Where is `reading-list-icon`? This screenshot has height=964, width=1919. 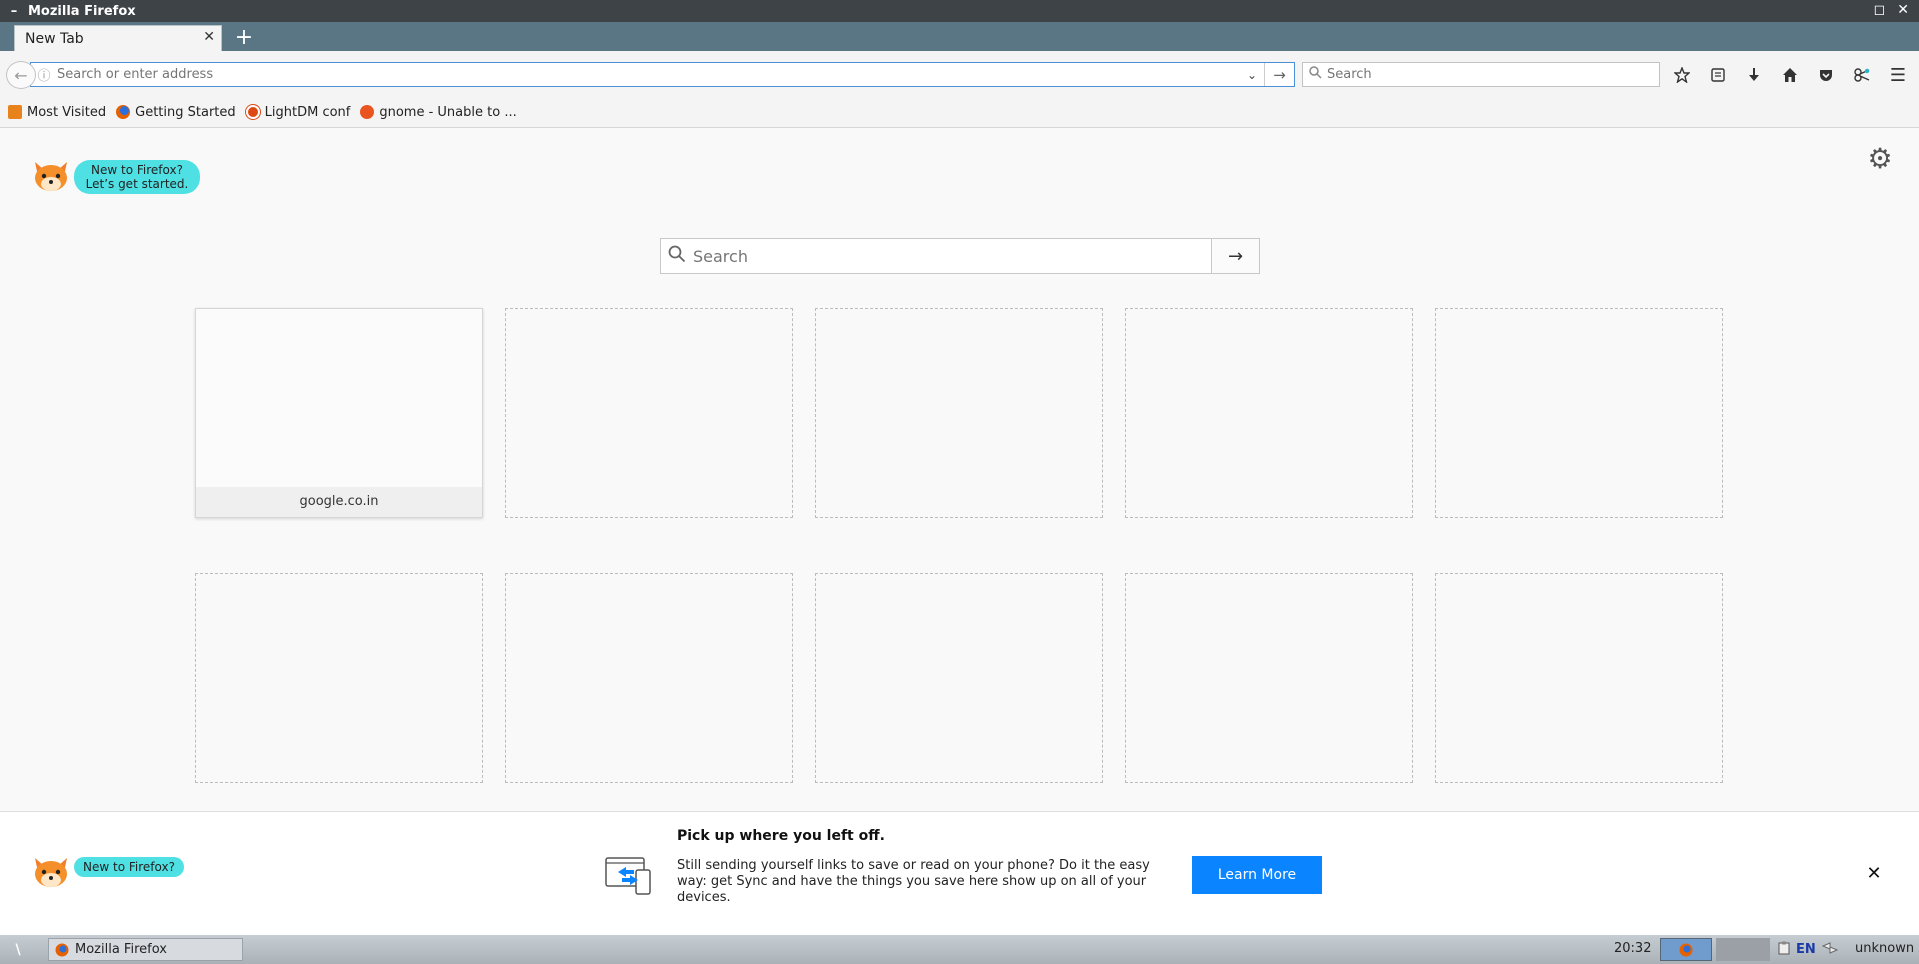 reading-list-icon is located at coordinates (1718, 75).